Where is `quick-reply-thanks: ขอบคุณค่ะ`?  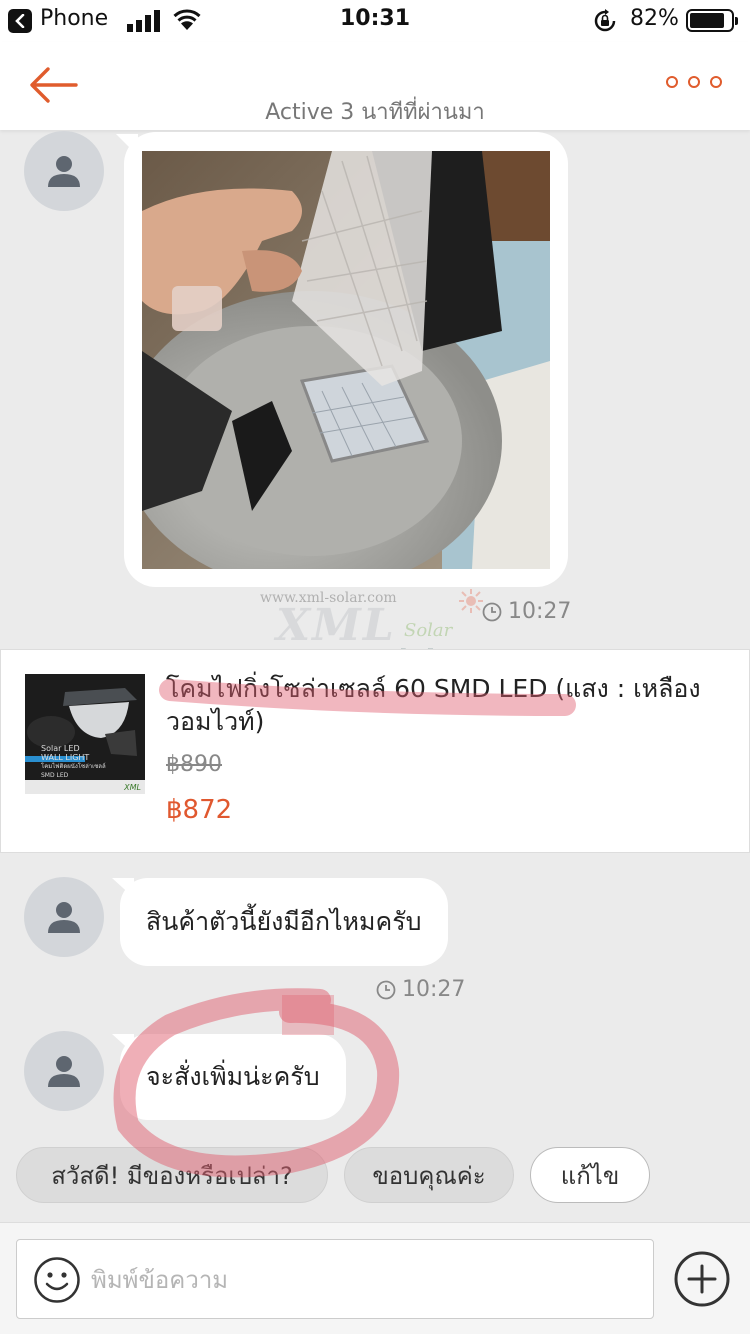
quick-reply-thanks: ขอบคุณค่ะ is located at coordinates (429, 1175).